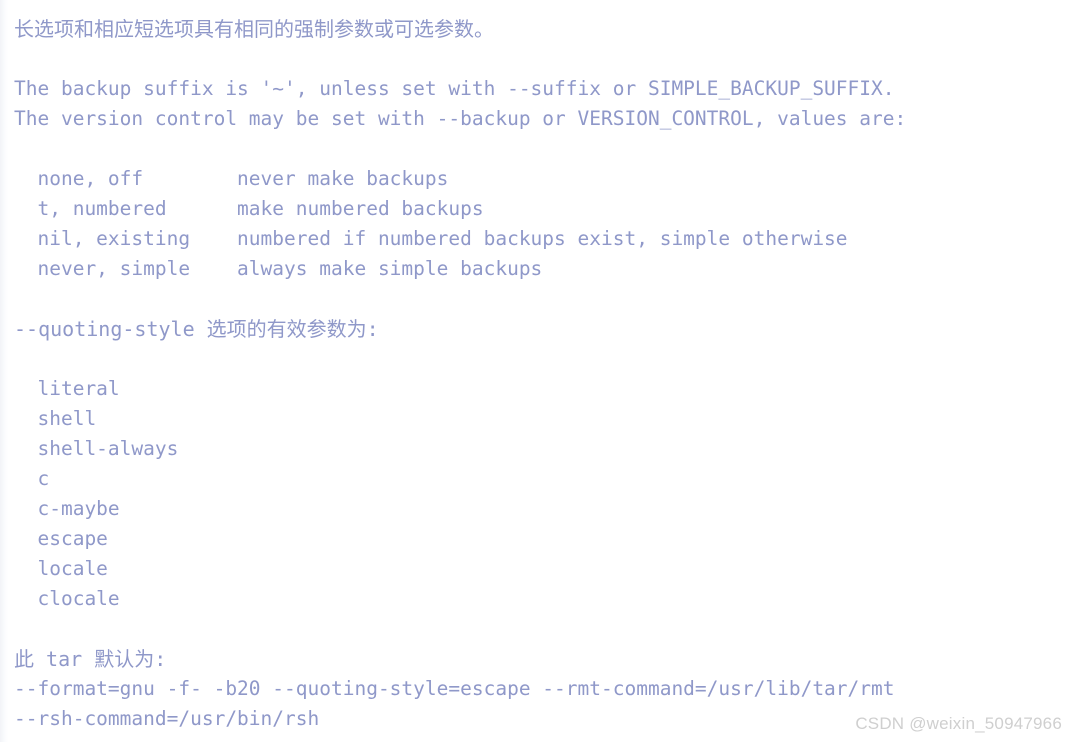 This screenshot has width=1074, height=742. I want to click on terminal-line: never, simple always make simple backups, so click(278, 268).